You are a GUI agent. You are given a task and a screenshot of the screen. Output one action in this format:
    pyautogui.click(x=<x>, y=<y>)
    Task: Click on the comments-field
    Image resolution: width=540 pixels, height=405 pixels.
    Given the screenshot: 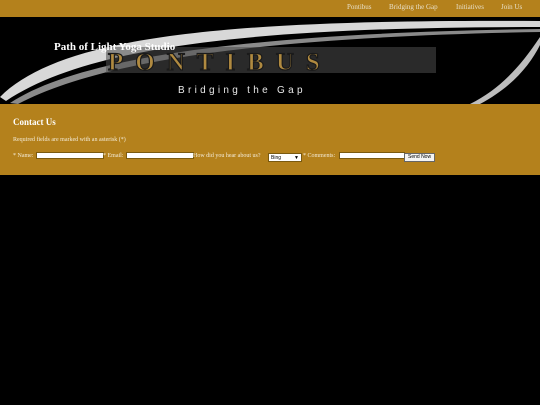 What is the action you would take?
    pyautogui.click(x=372, y=155)
    